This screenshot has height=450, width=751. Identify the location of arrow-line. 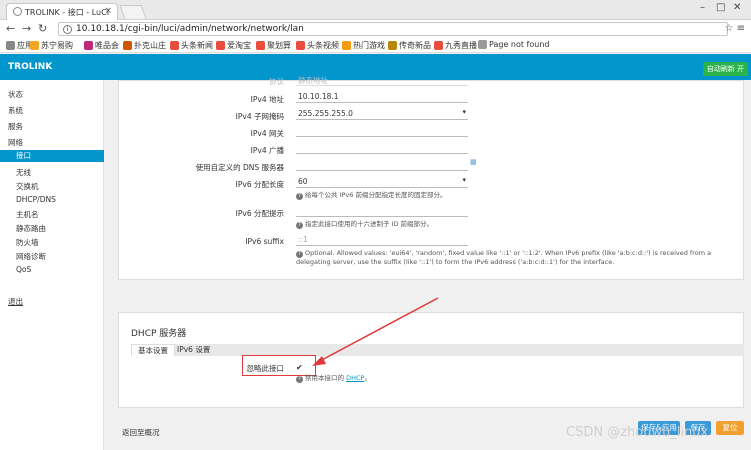
(378, 330).